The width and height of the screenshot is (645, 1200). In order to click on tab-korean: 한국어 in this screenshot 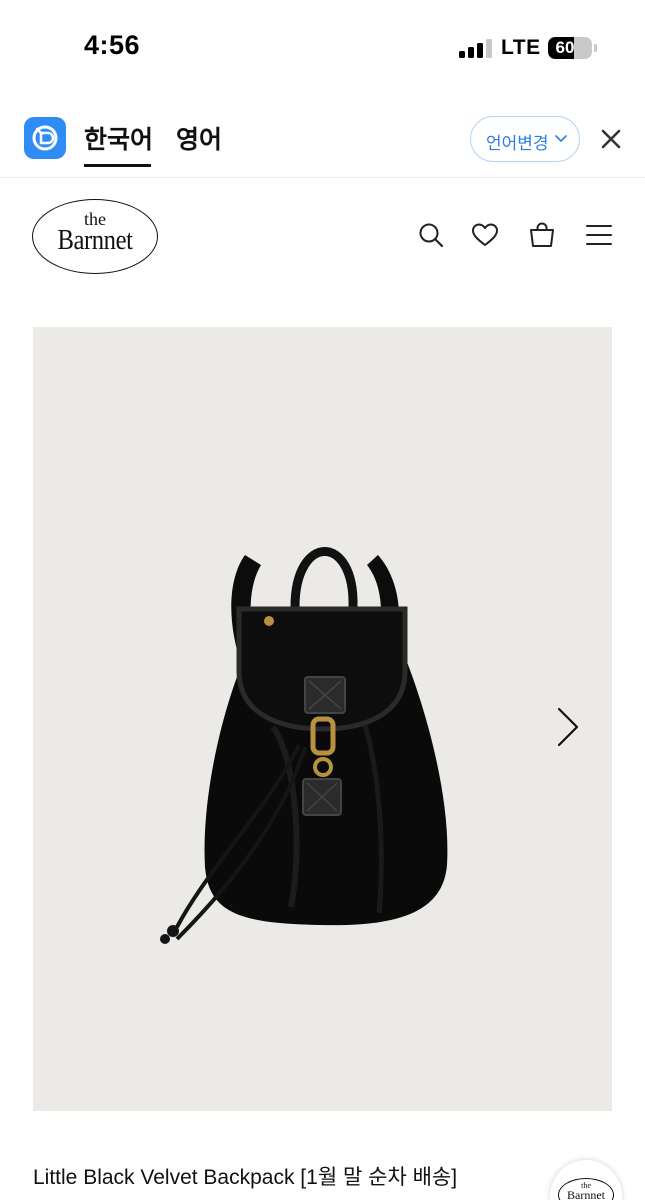, I will do `click(118, 138)`.